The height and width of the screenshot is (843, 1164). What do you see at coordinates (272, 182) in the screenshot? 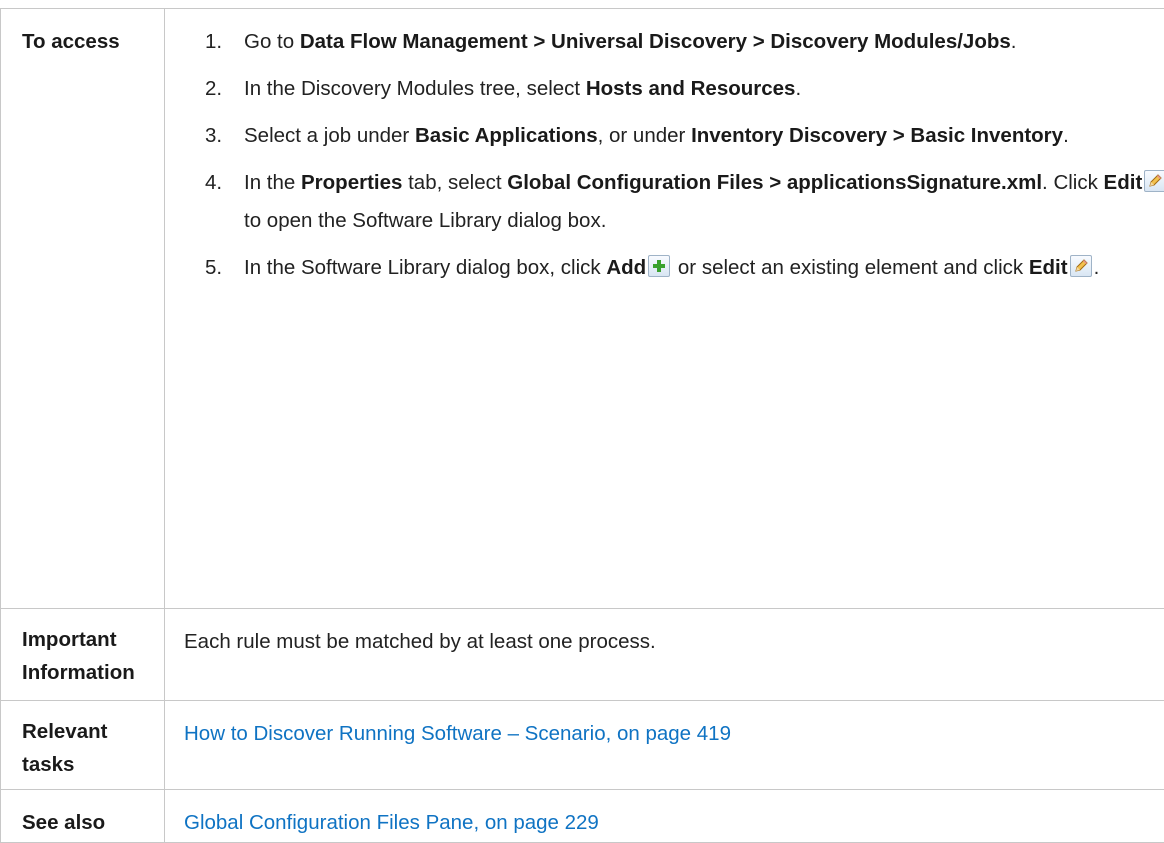
I see `step-text-part: In the` at bounding box center [272, 182].